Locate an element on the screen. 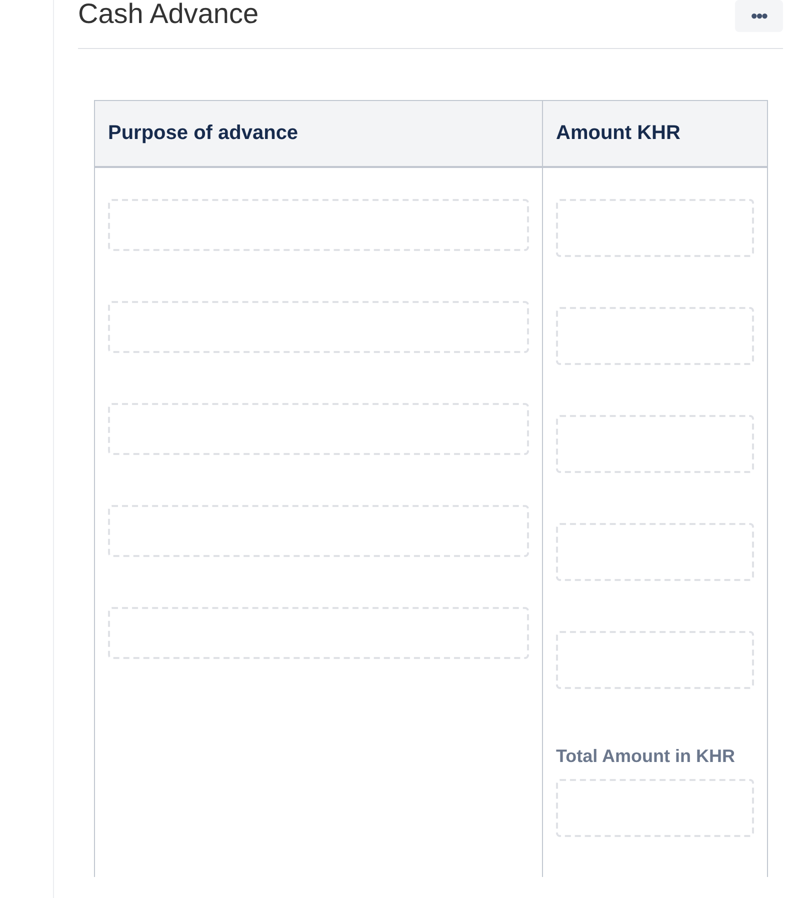  column-header: Purpose of advance is located at coordinates (318, 133).